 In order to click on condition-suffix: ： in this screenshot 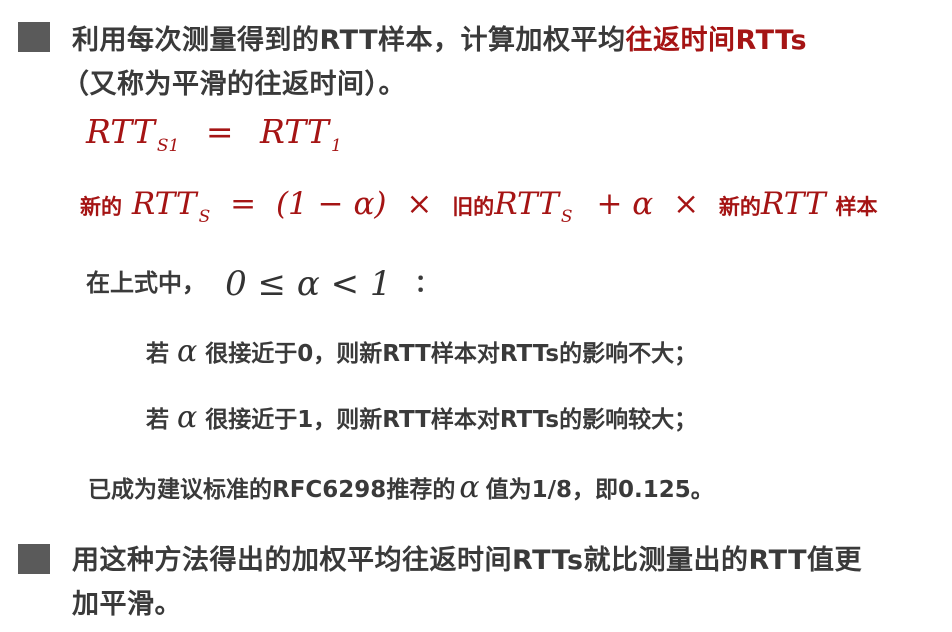, I will do `click(426, 283)`.